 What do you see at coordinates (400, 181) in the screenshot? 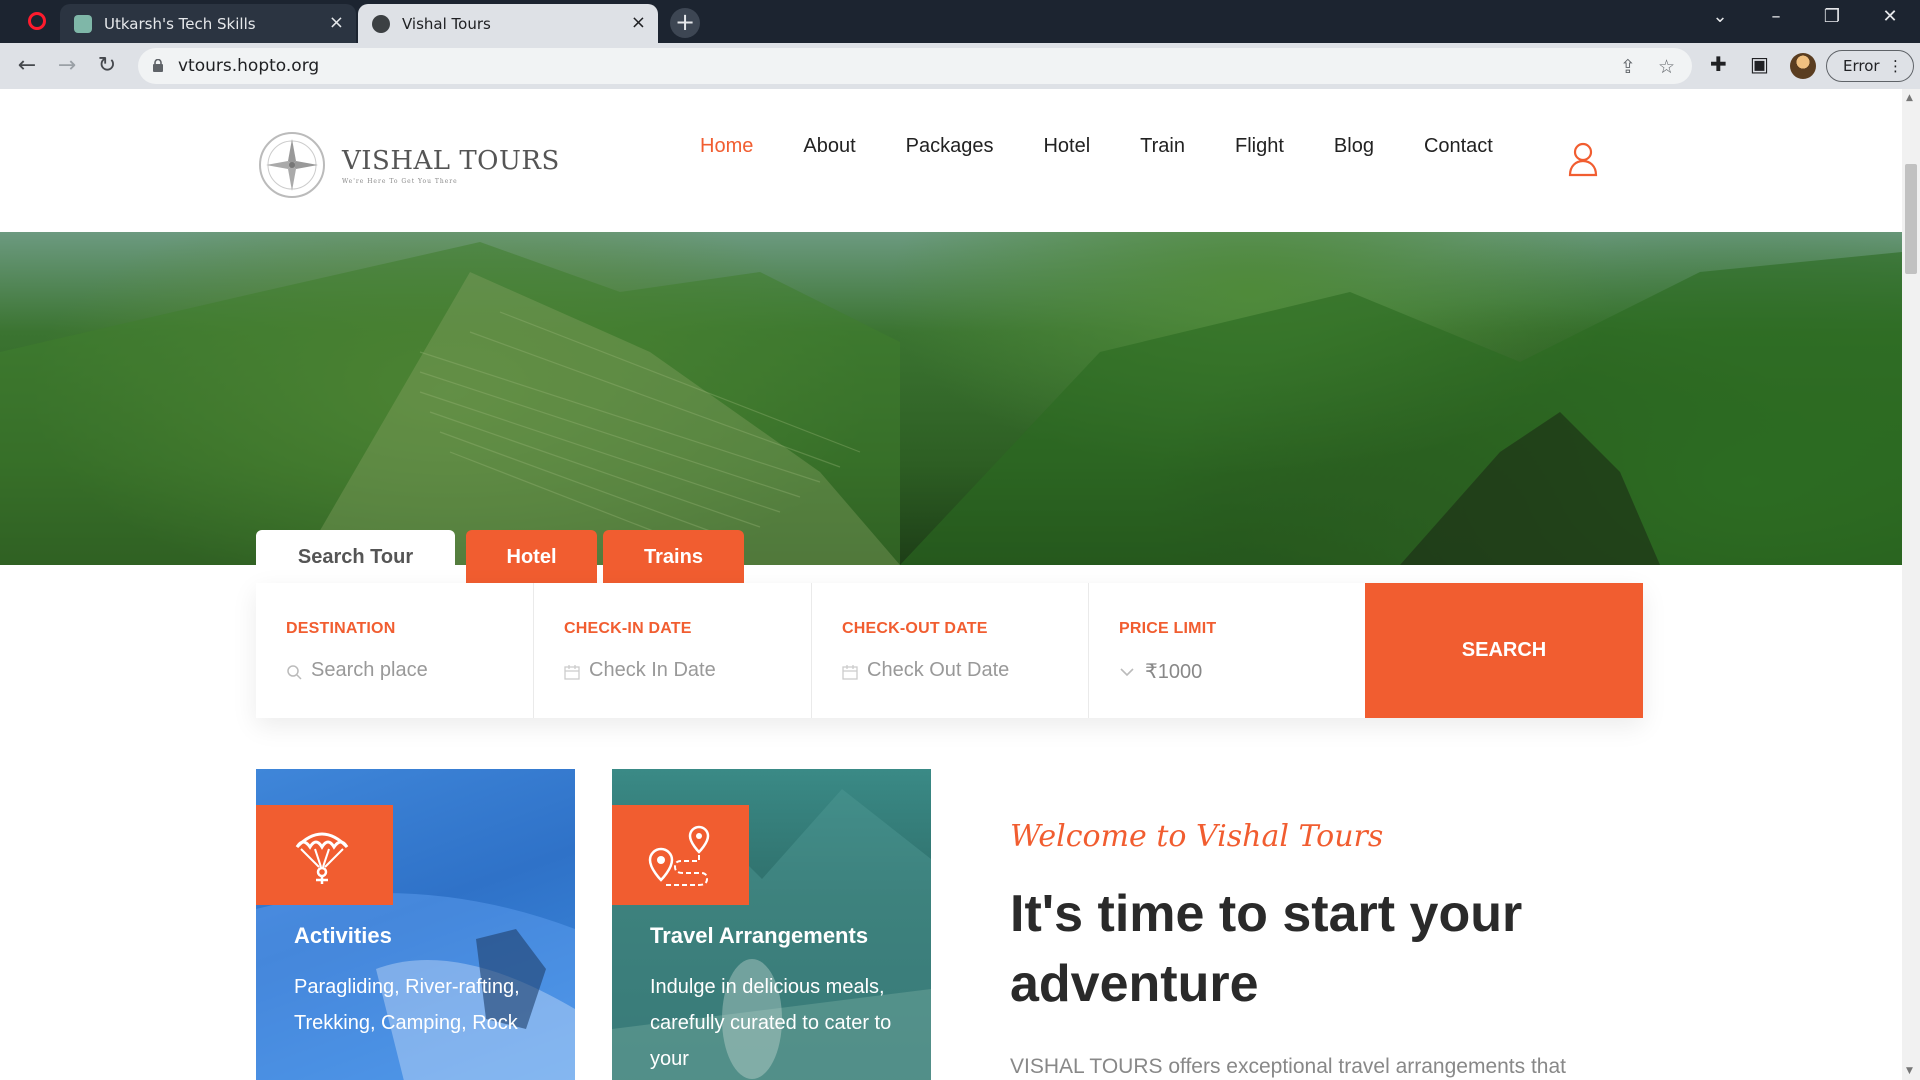
I see `logo-tagline: We're Here To Get You There` at bounding box center [400, 181].